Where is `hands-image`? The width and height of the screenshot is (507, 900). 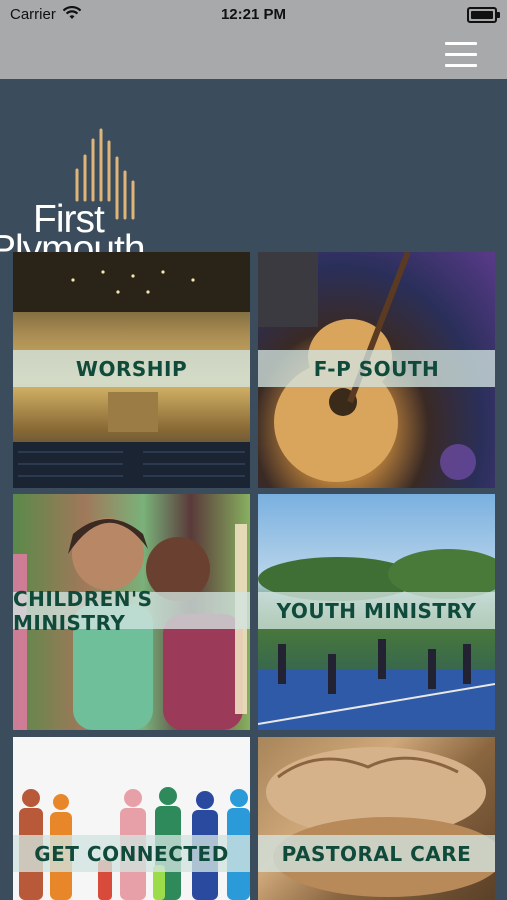
hands-image is located at coordinates (380, 822).